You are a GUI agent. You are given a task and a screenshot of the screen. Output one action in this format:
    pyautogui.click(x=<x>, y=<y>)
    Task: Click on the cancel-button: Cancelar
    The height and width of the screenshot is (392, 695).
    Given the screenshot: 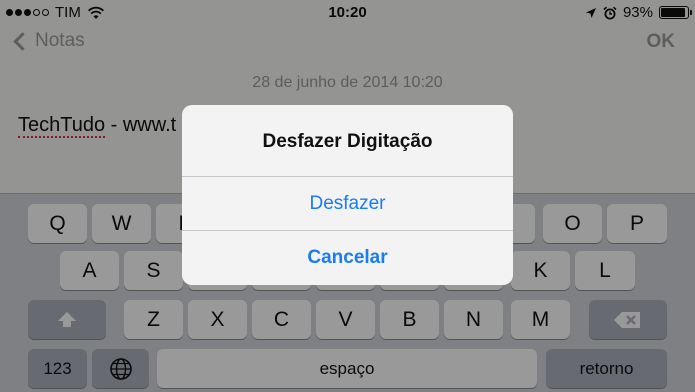 What is the action you would take?
    pyautogui.click(x=347, y=257)
    